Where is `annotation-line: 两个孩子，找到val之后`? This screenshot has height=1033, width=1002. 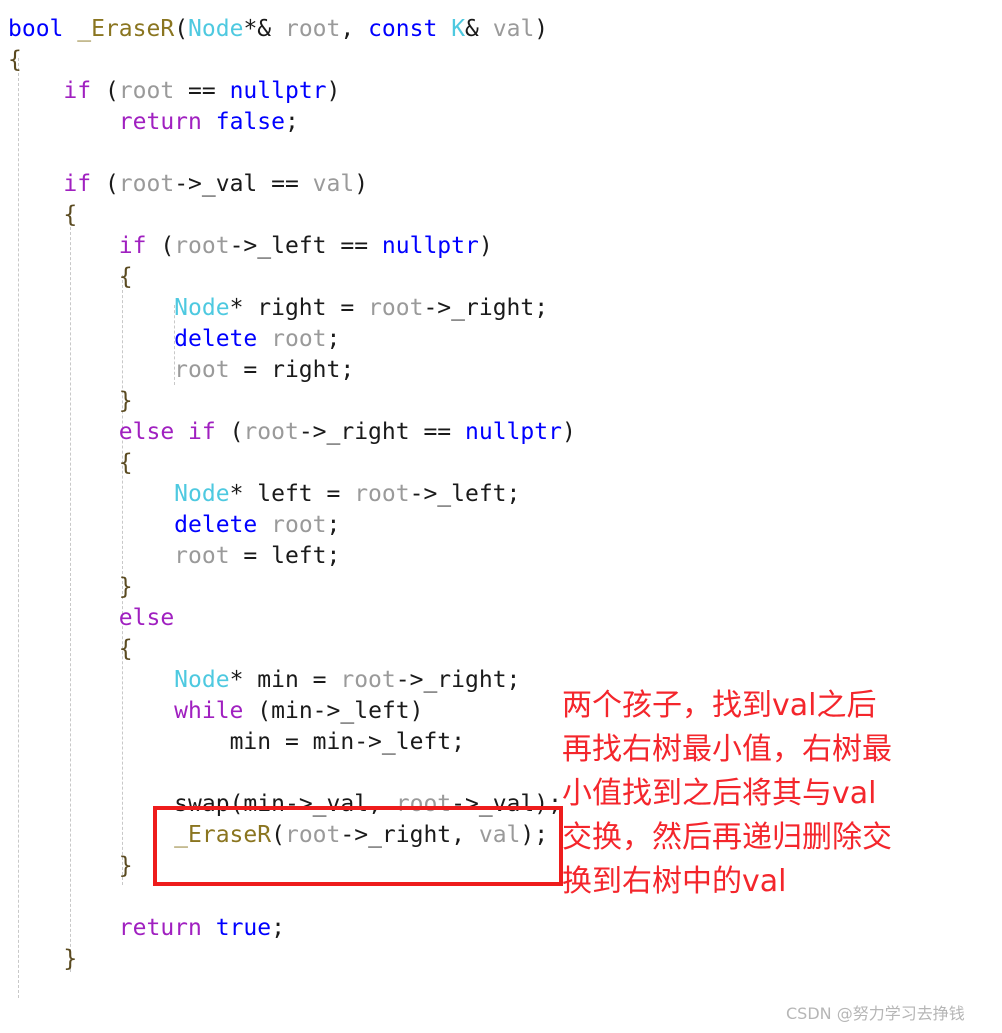 annotation-line: 两个孩子，找到val之后 is located at coordinates (719, 705).